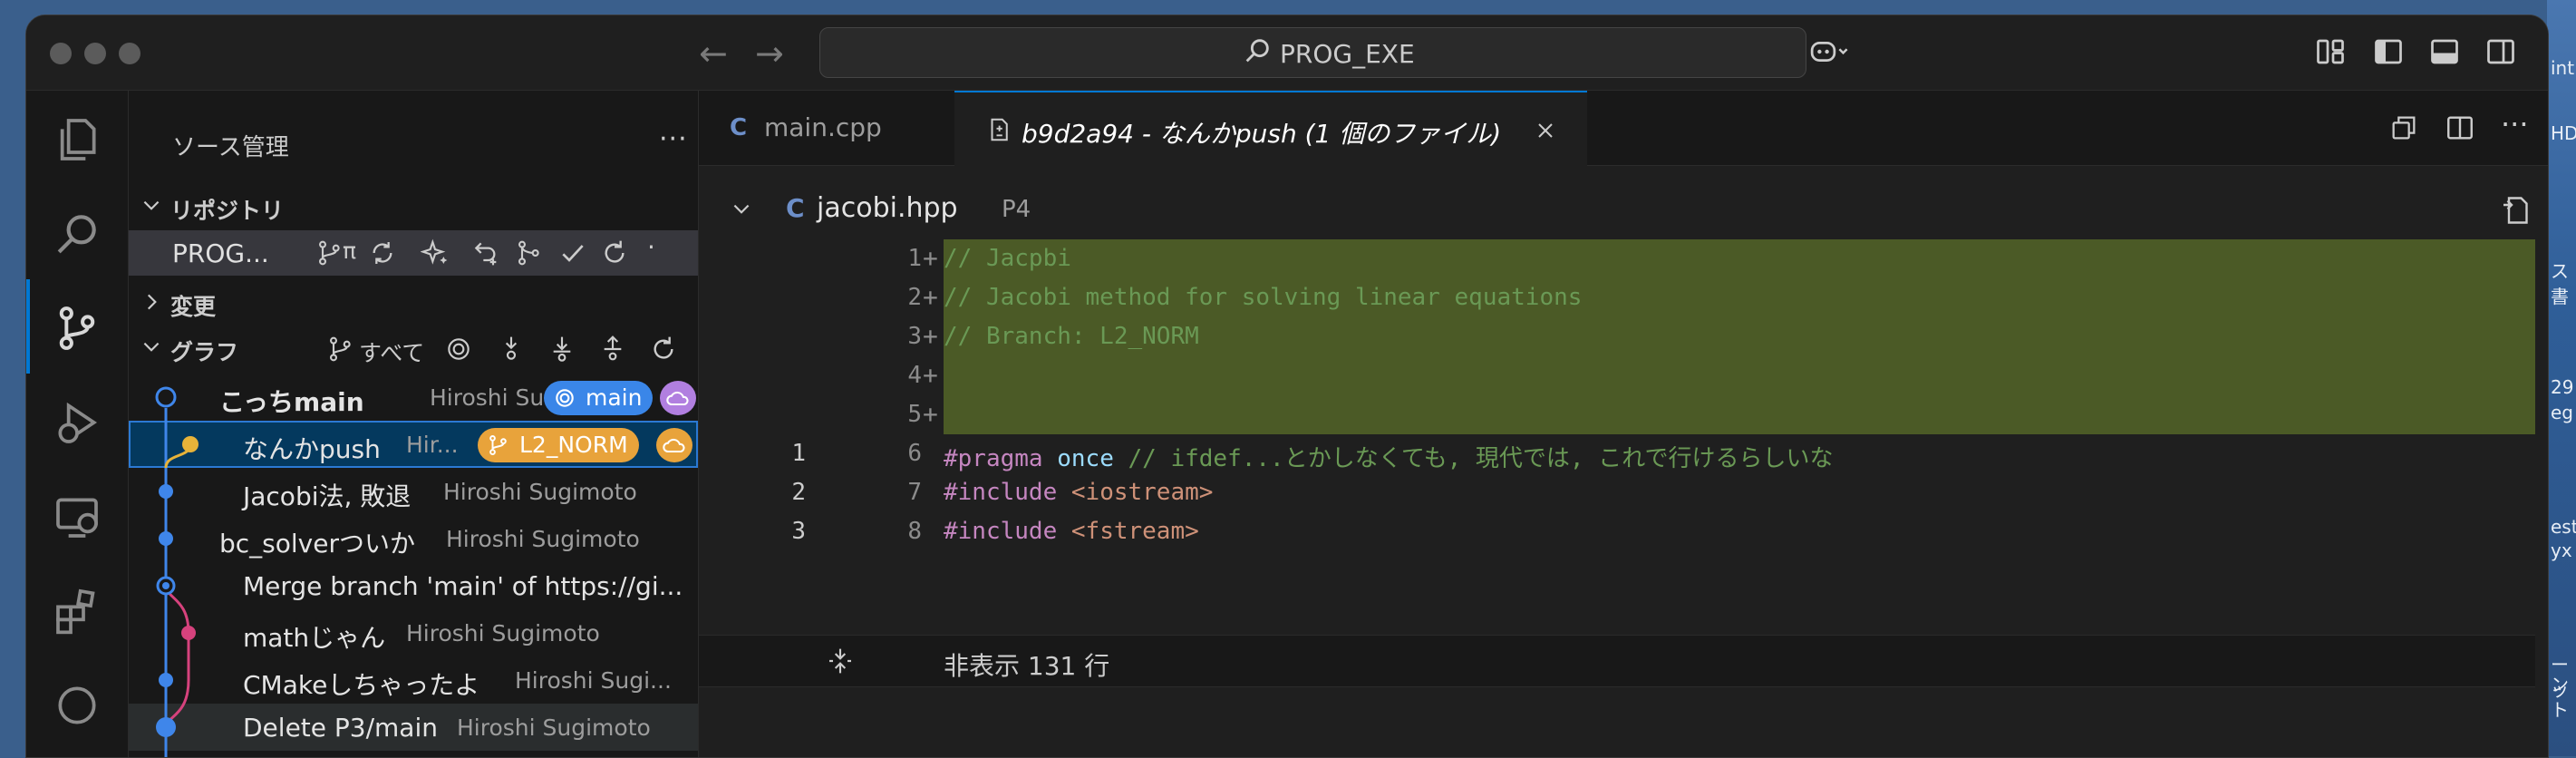 This screenshot has height=758, width=2576. Describe the element at coordinates (1545, 130) in the screenshot. I see `close-icon` at that location.